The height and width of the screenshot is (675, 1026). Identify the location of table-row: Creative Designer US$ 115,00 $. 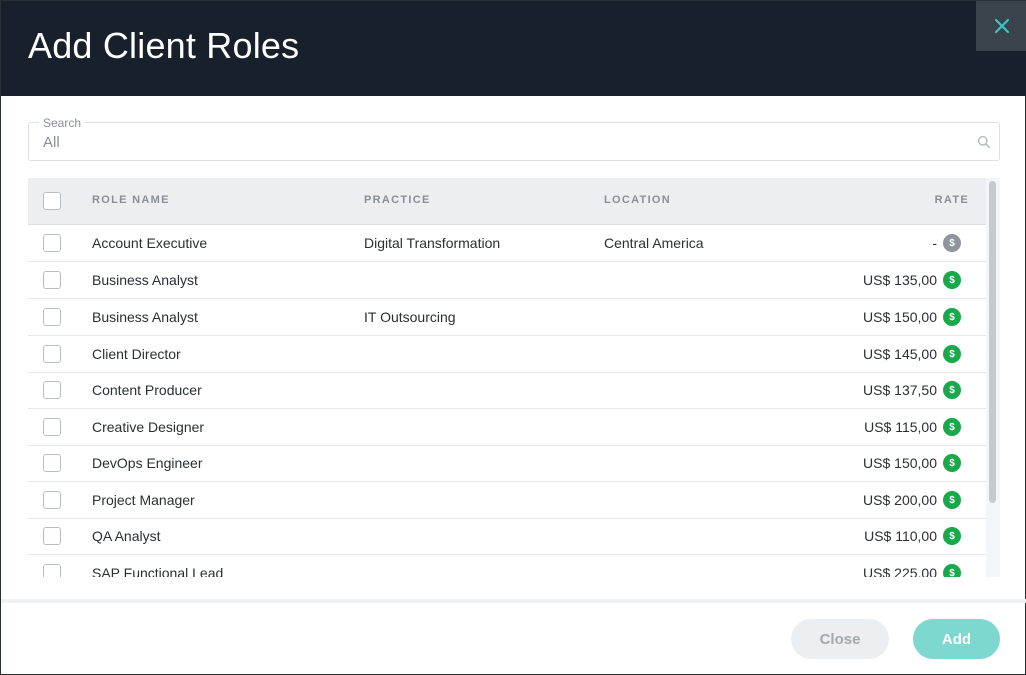
(507, 427).